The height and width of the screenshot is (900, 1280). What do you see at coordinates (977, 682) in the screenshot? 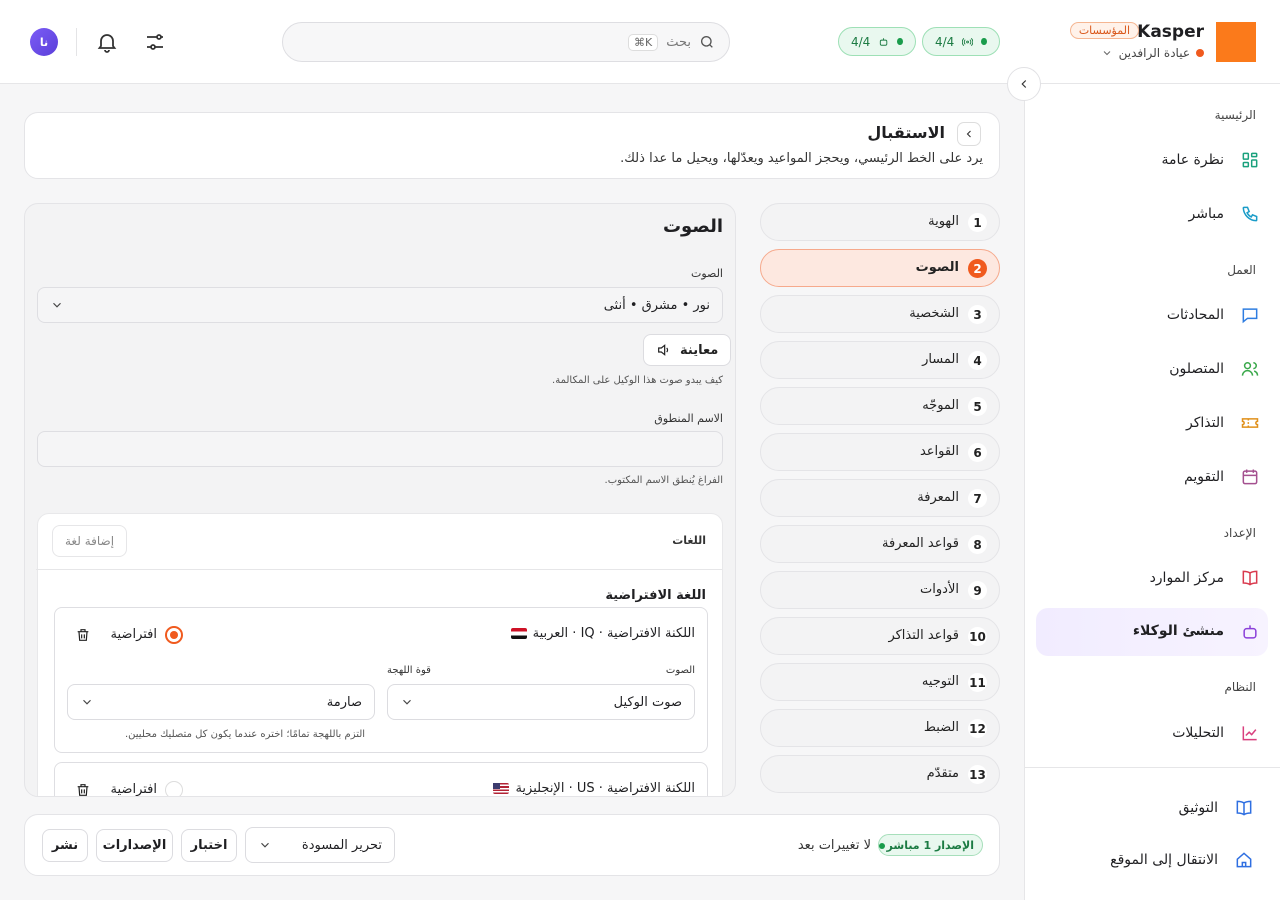
I see `step-number: 11` at bounding box center [977, 682].